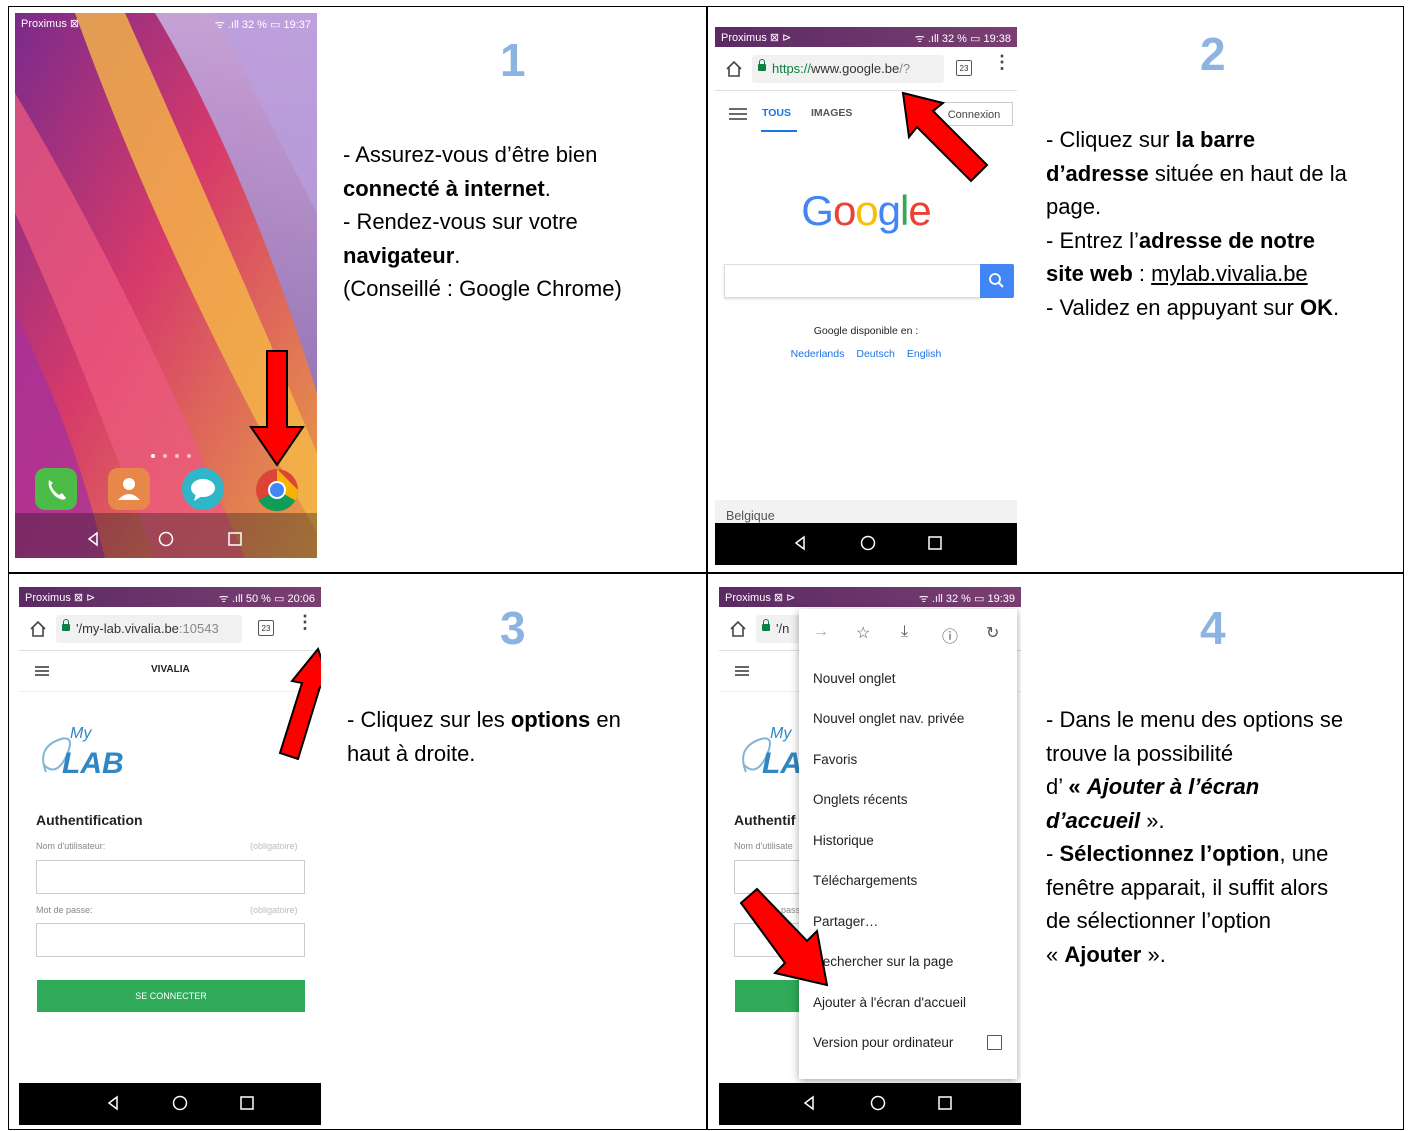 The height and width of the screenshot is (1131, 1408). I want to click on lang-link: Nederlands, so click(818, 354).